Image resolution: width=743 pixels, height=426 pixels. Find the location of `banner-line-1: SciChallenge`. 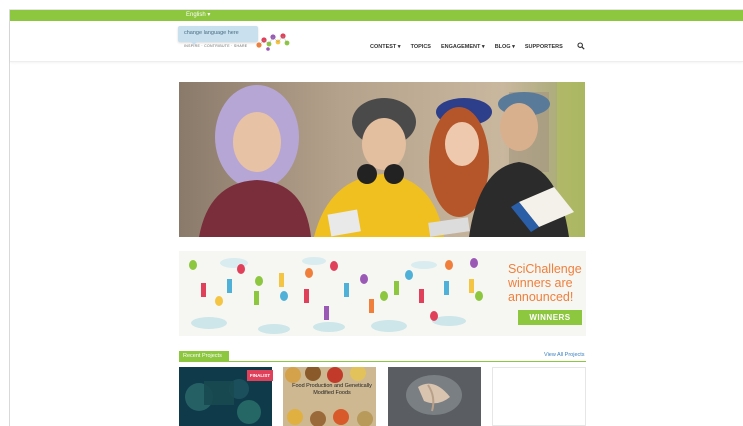

banner-line-1: SciChallenge is located at coordinates (545, 269).